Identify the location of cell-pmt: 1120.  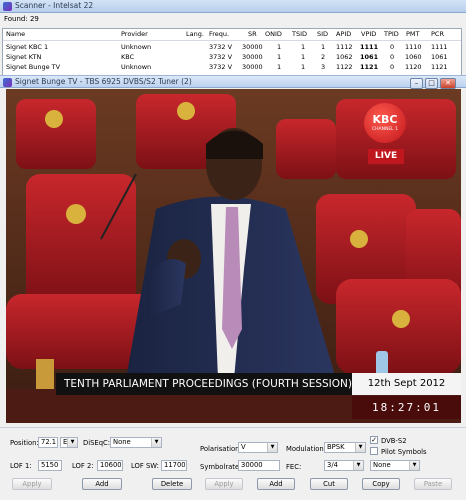
(413, 67).